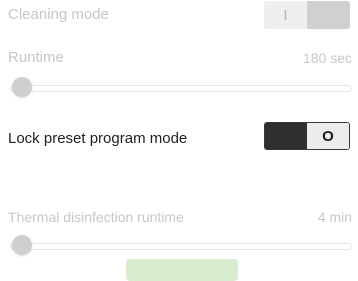 This screenshot has width=358, height=281. I want to click on runtime-slider-track, so click(181, 88).